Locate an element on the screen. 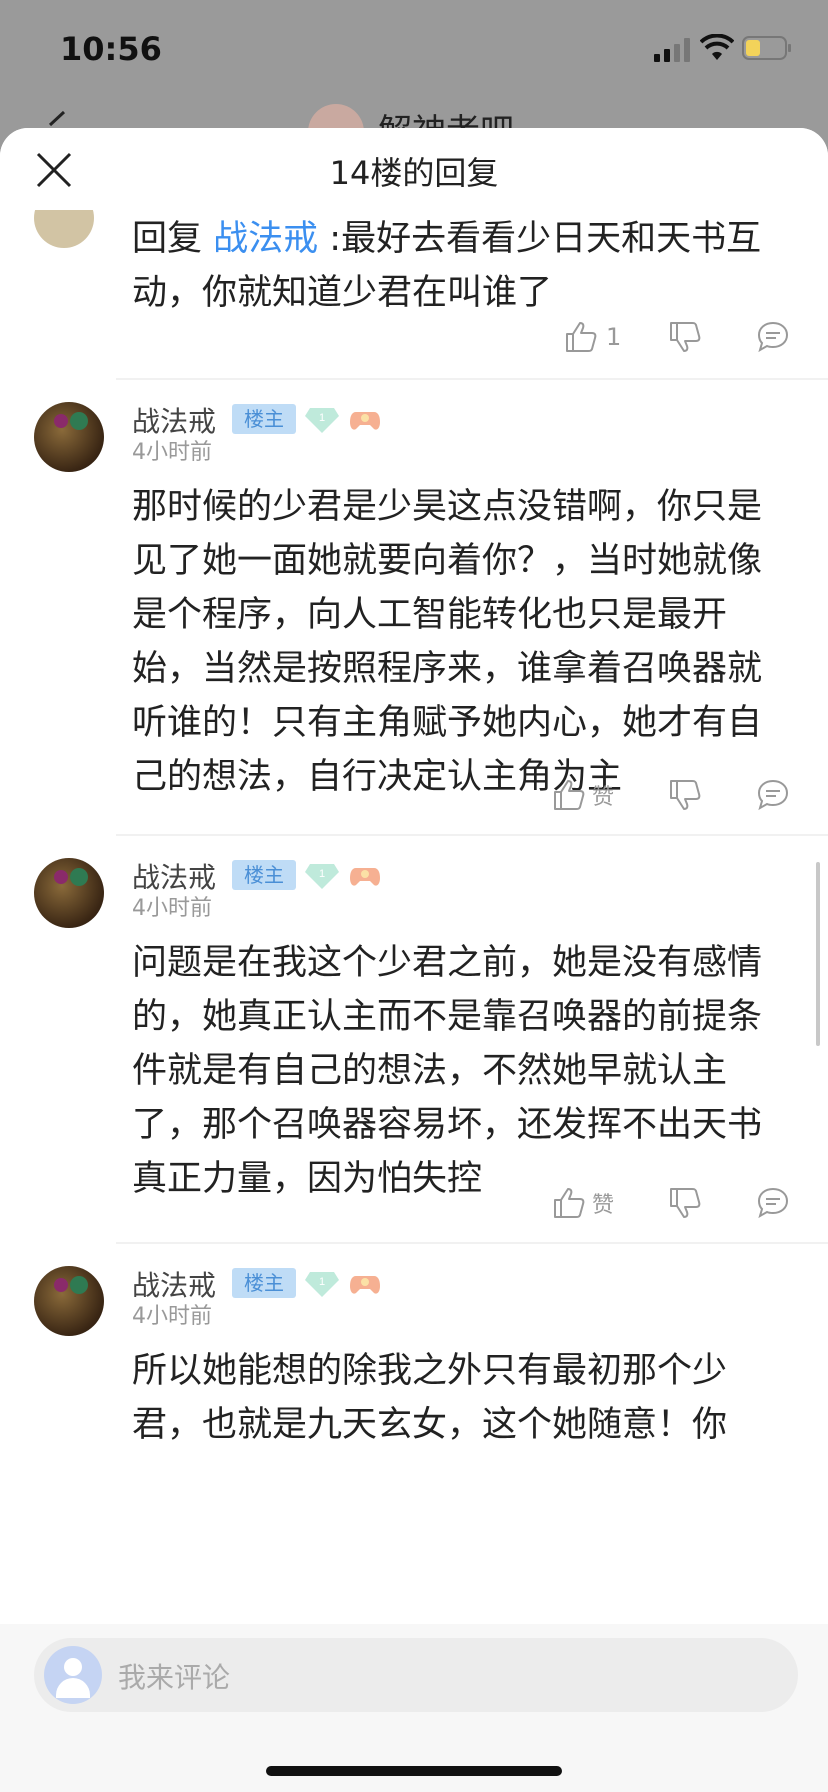 Image resolution: width=828 pixels, height=1792 pixels. sheet-title: 14楼的回复 is located at coordinates (414, 173).